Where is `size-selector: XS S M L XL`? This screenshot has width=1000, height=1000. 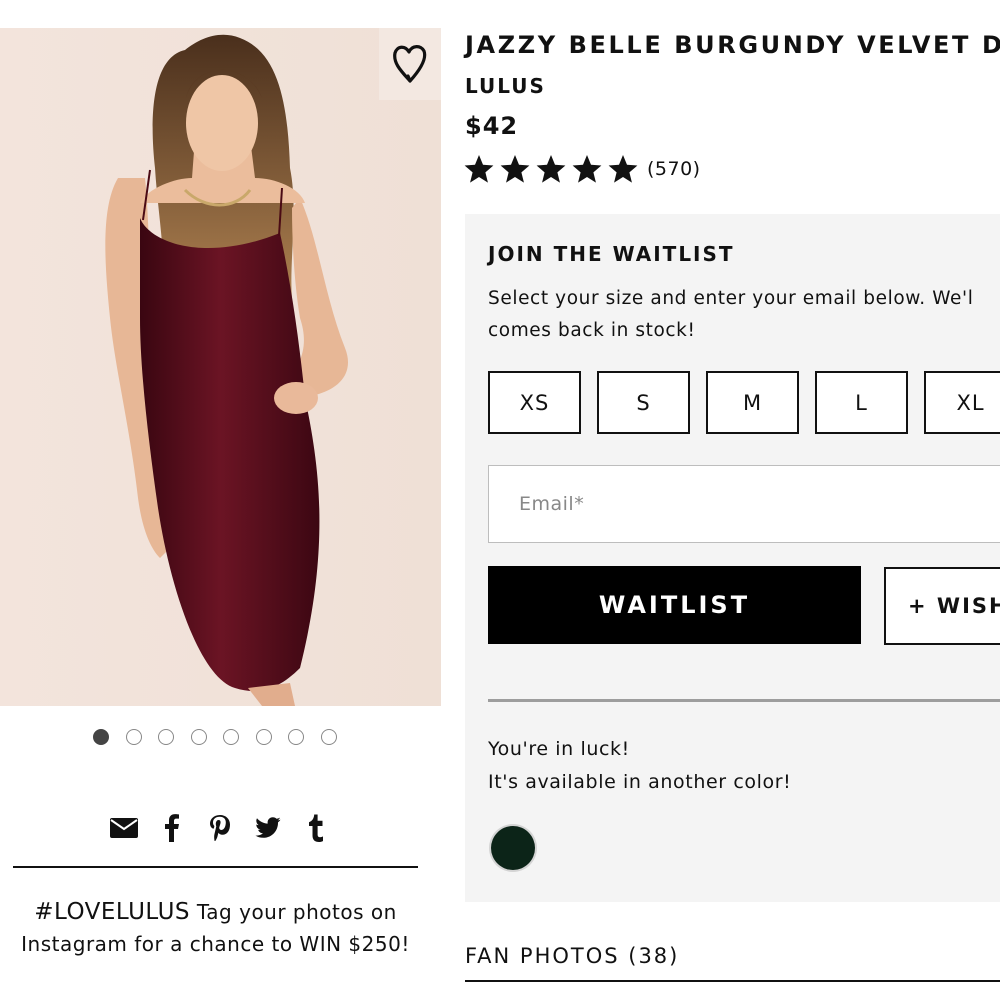 size-selector: XS S M L XL is located at coordinates (744, 402).